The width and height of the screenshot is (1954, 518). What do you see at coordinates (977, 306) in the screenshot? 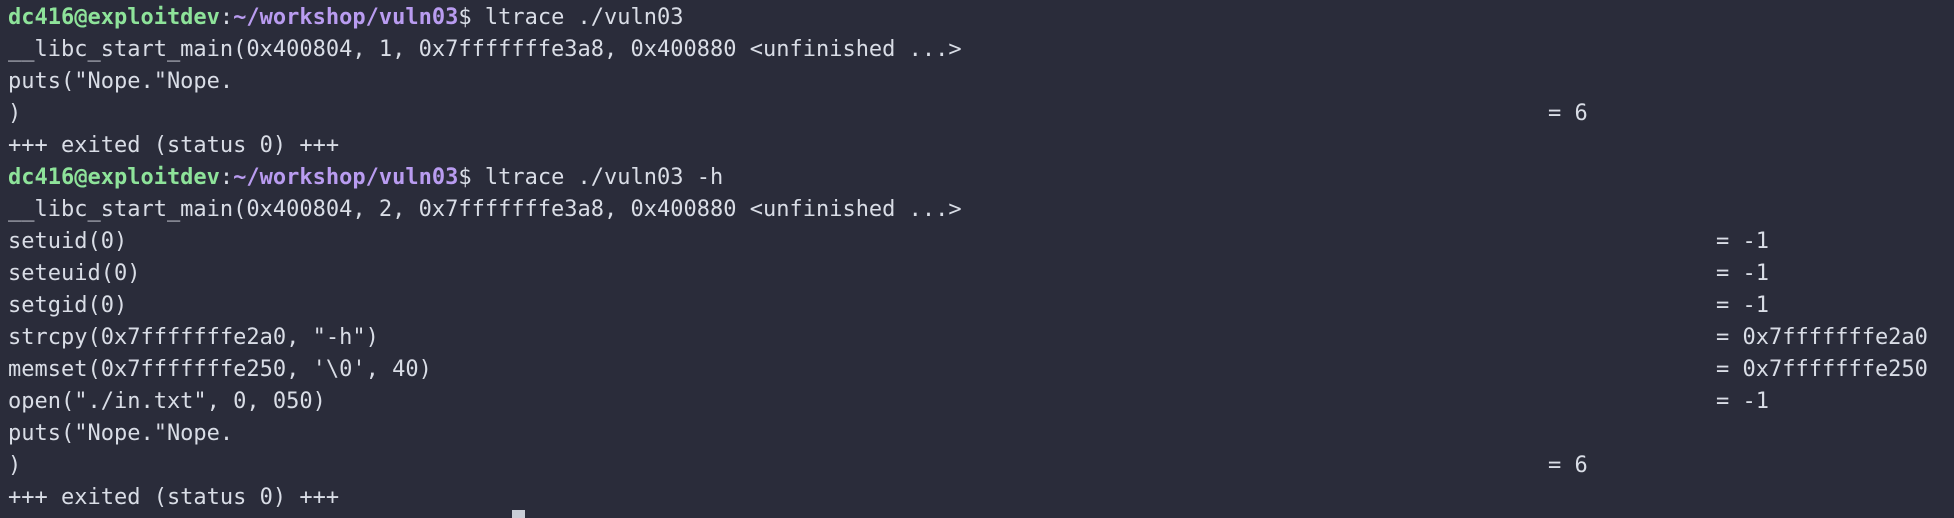
I see `output-line: setgid(0) = -1` at bounding box center [977, 306].